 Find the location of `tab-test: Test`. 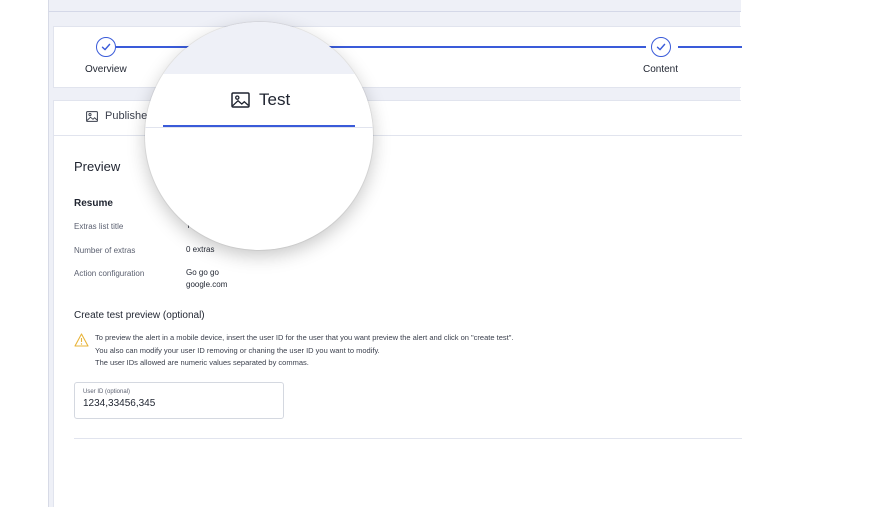

tab-test: Test is located at coordinates (260, 100).